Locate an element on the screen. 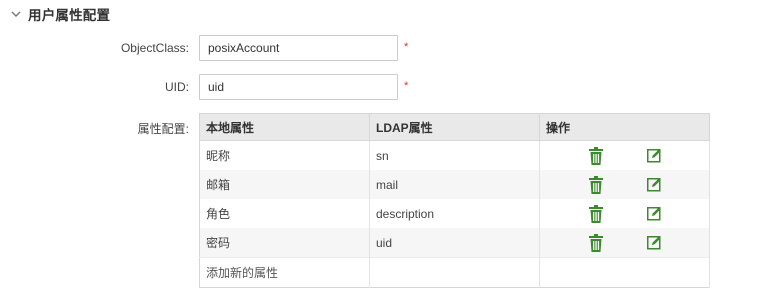  attr-config-label: 属性配置: is located at coordinates (163, 129).